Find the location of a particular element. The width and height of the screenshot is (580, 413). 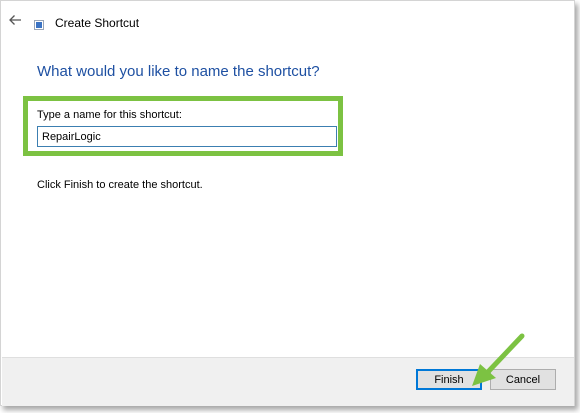

cancel-button: Cancel is located at coordinates (523, 379).